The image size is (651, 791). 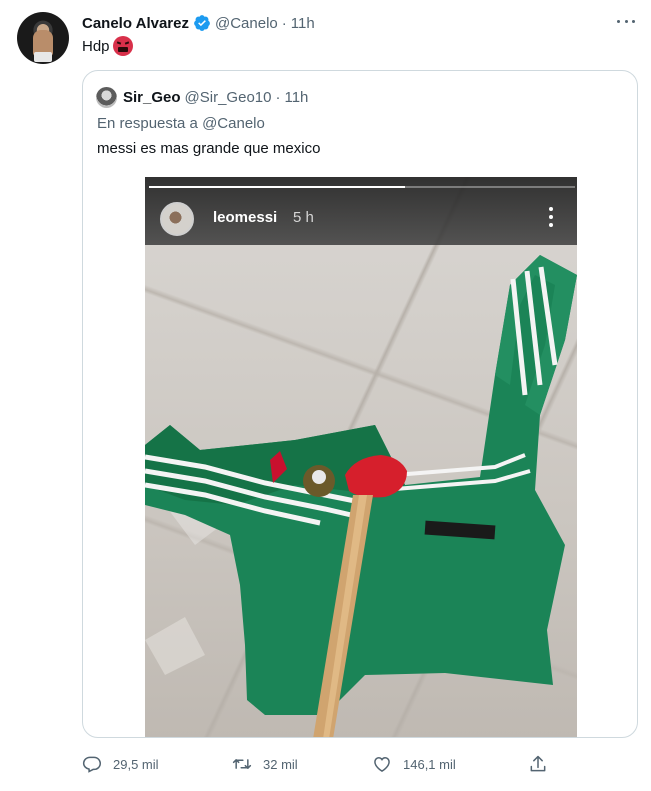 What do you see at coordinates (382, 764) in the screenshot?
I see `heart-icon` at bounding box center [382, 764].